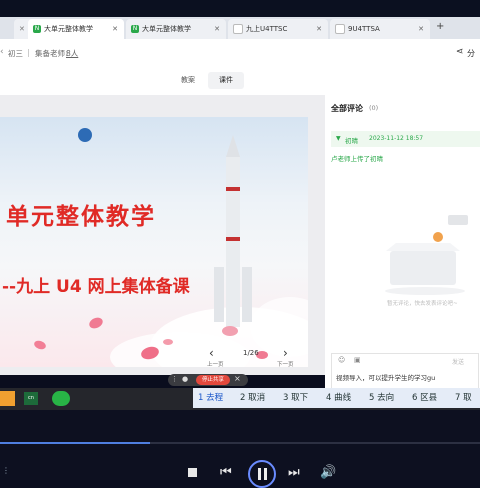 The image size is (480, 488). What do you see at coordinates (385, 377) in the screenshot?
I see `comment-input-text: 视频导入，可以提升学生的学习gu` at bounding box center [385, 377].